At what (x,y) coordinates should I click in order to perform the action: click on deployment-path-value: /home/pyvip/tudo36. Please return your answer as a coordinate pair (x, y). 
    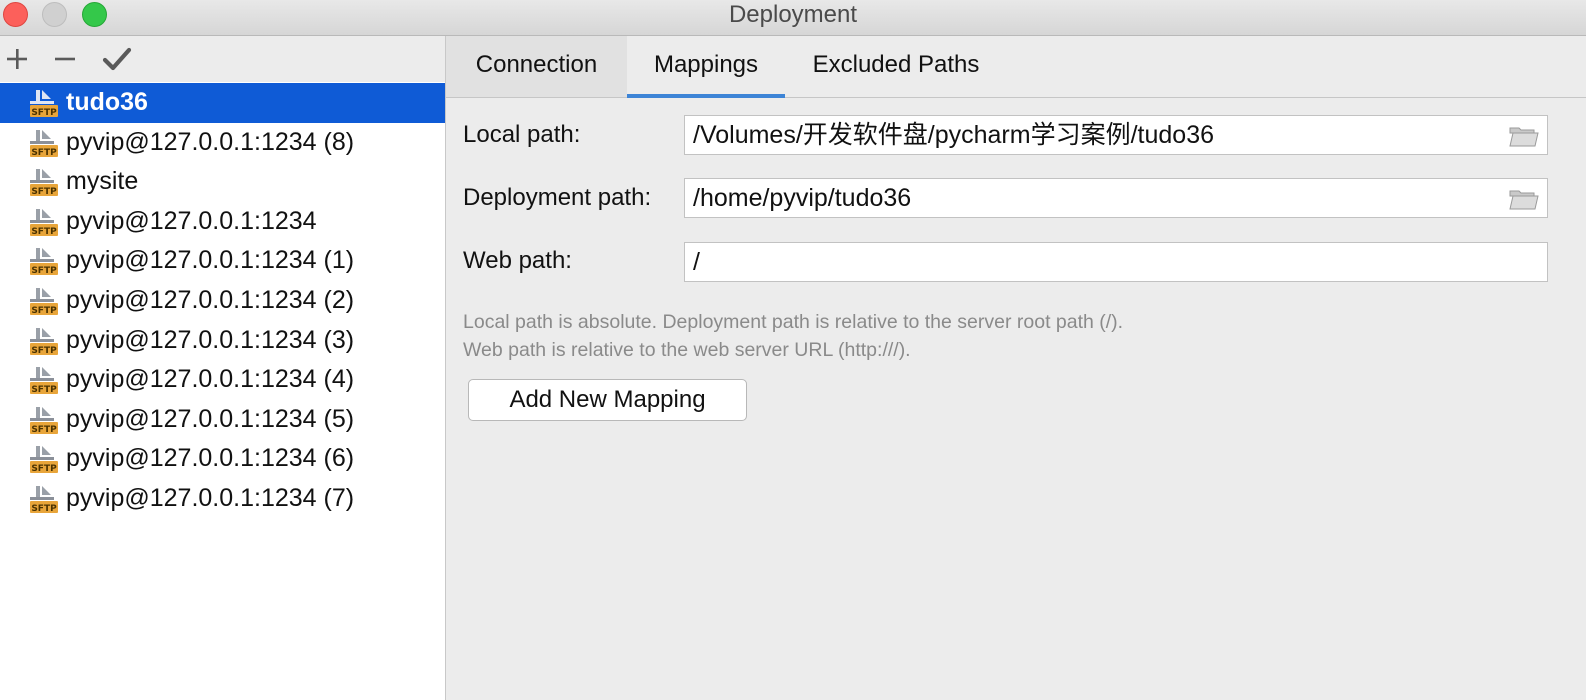
    Looking at the image, I should click on (802, 198).